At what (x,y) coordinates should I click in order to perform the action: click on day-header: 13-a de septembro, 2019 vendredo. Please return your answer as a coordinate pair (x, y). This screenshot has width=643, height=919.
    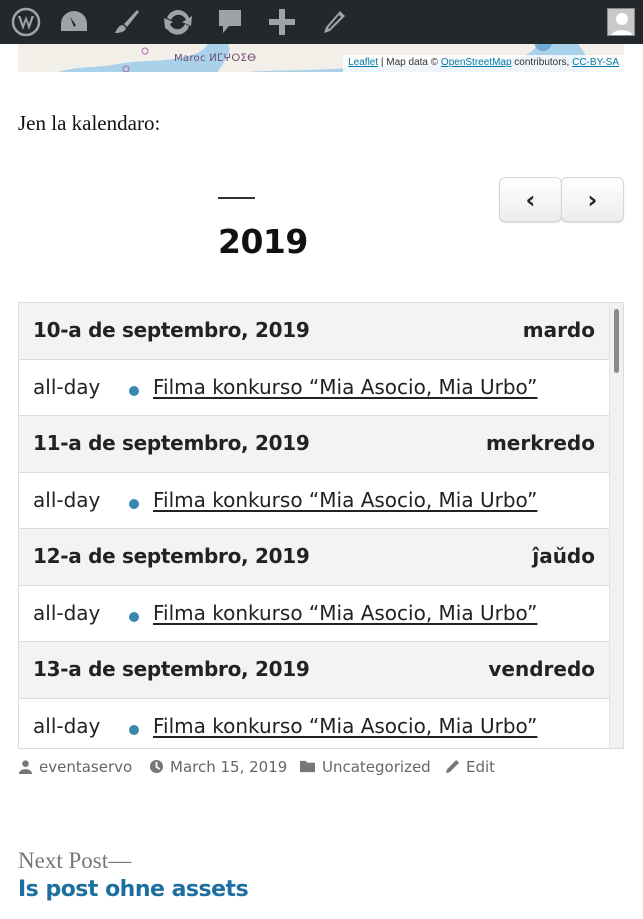
    Looking at the image, I should click on (314, 670).